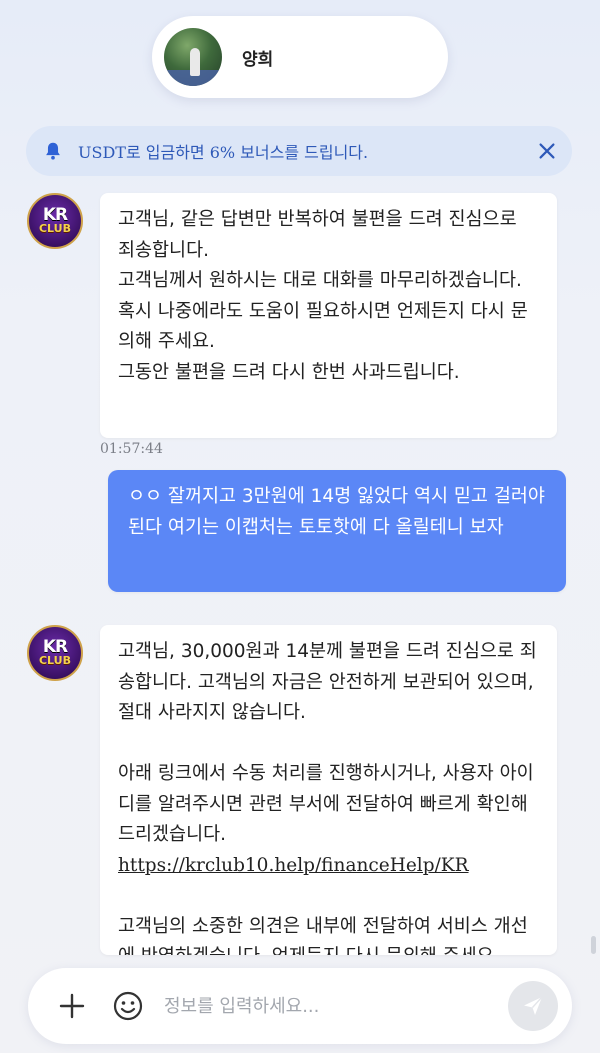  What do you see at coordinates (300, 57) in the screenshot?
I see `chat-header: 양희` at bounding box center [300, 57].